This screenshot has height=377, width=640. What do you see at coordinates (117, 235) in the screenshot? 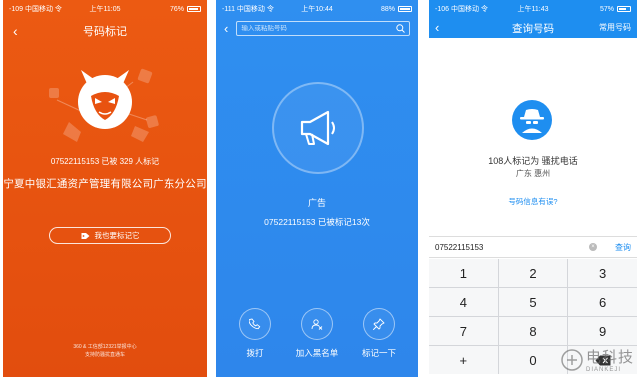
I see `mark-it-label: 我也要标记它` at bounding box center [117, 235].